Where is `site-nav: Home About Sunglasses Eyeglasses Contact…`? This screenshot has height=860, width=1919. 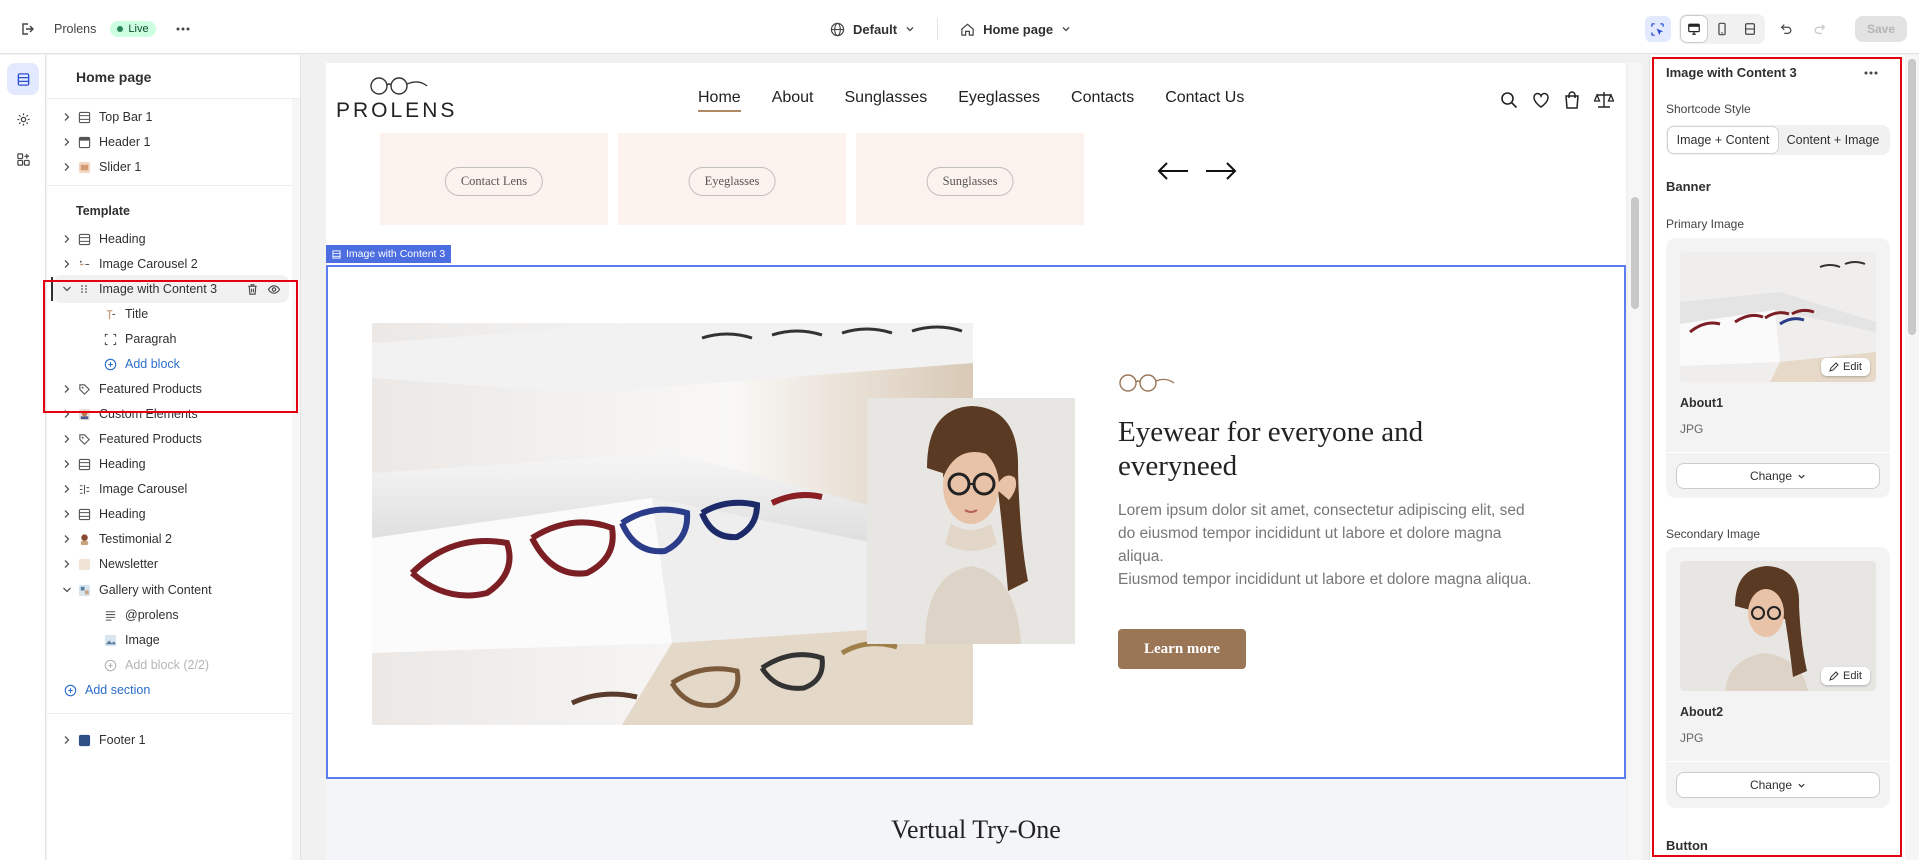 site-nav: Home About Sunglasses Eyeglasses Contact… is located at coordinates (971, 100).